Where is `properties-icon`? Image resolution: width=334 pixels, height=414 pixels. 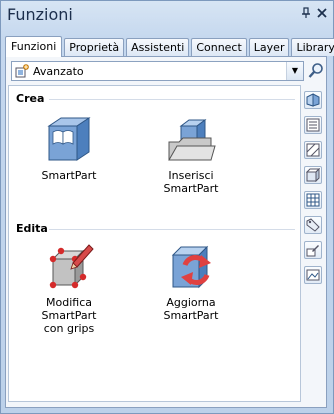 properties-icon is located at coordinates (313, 125).